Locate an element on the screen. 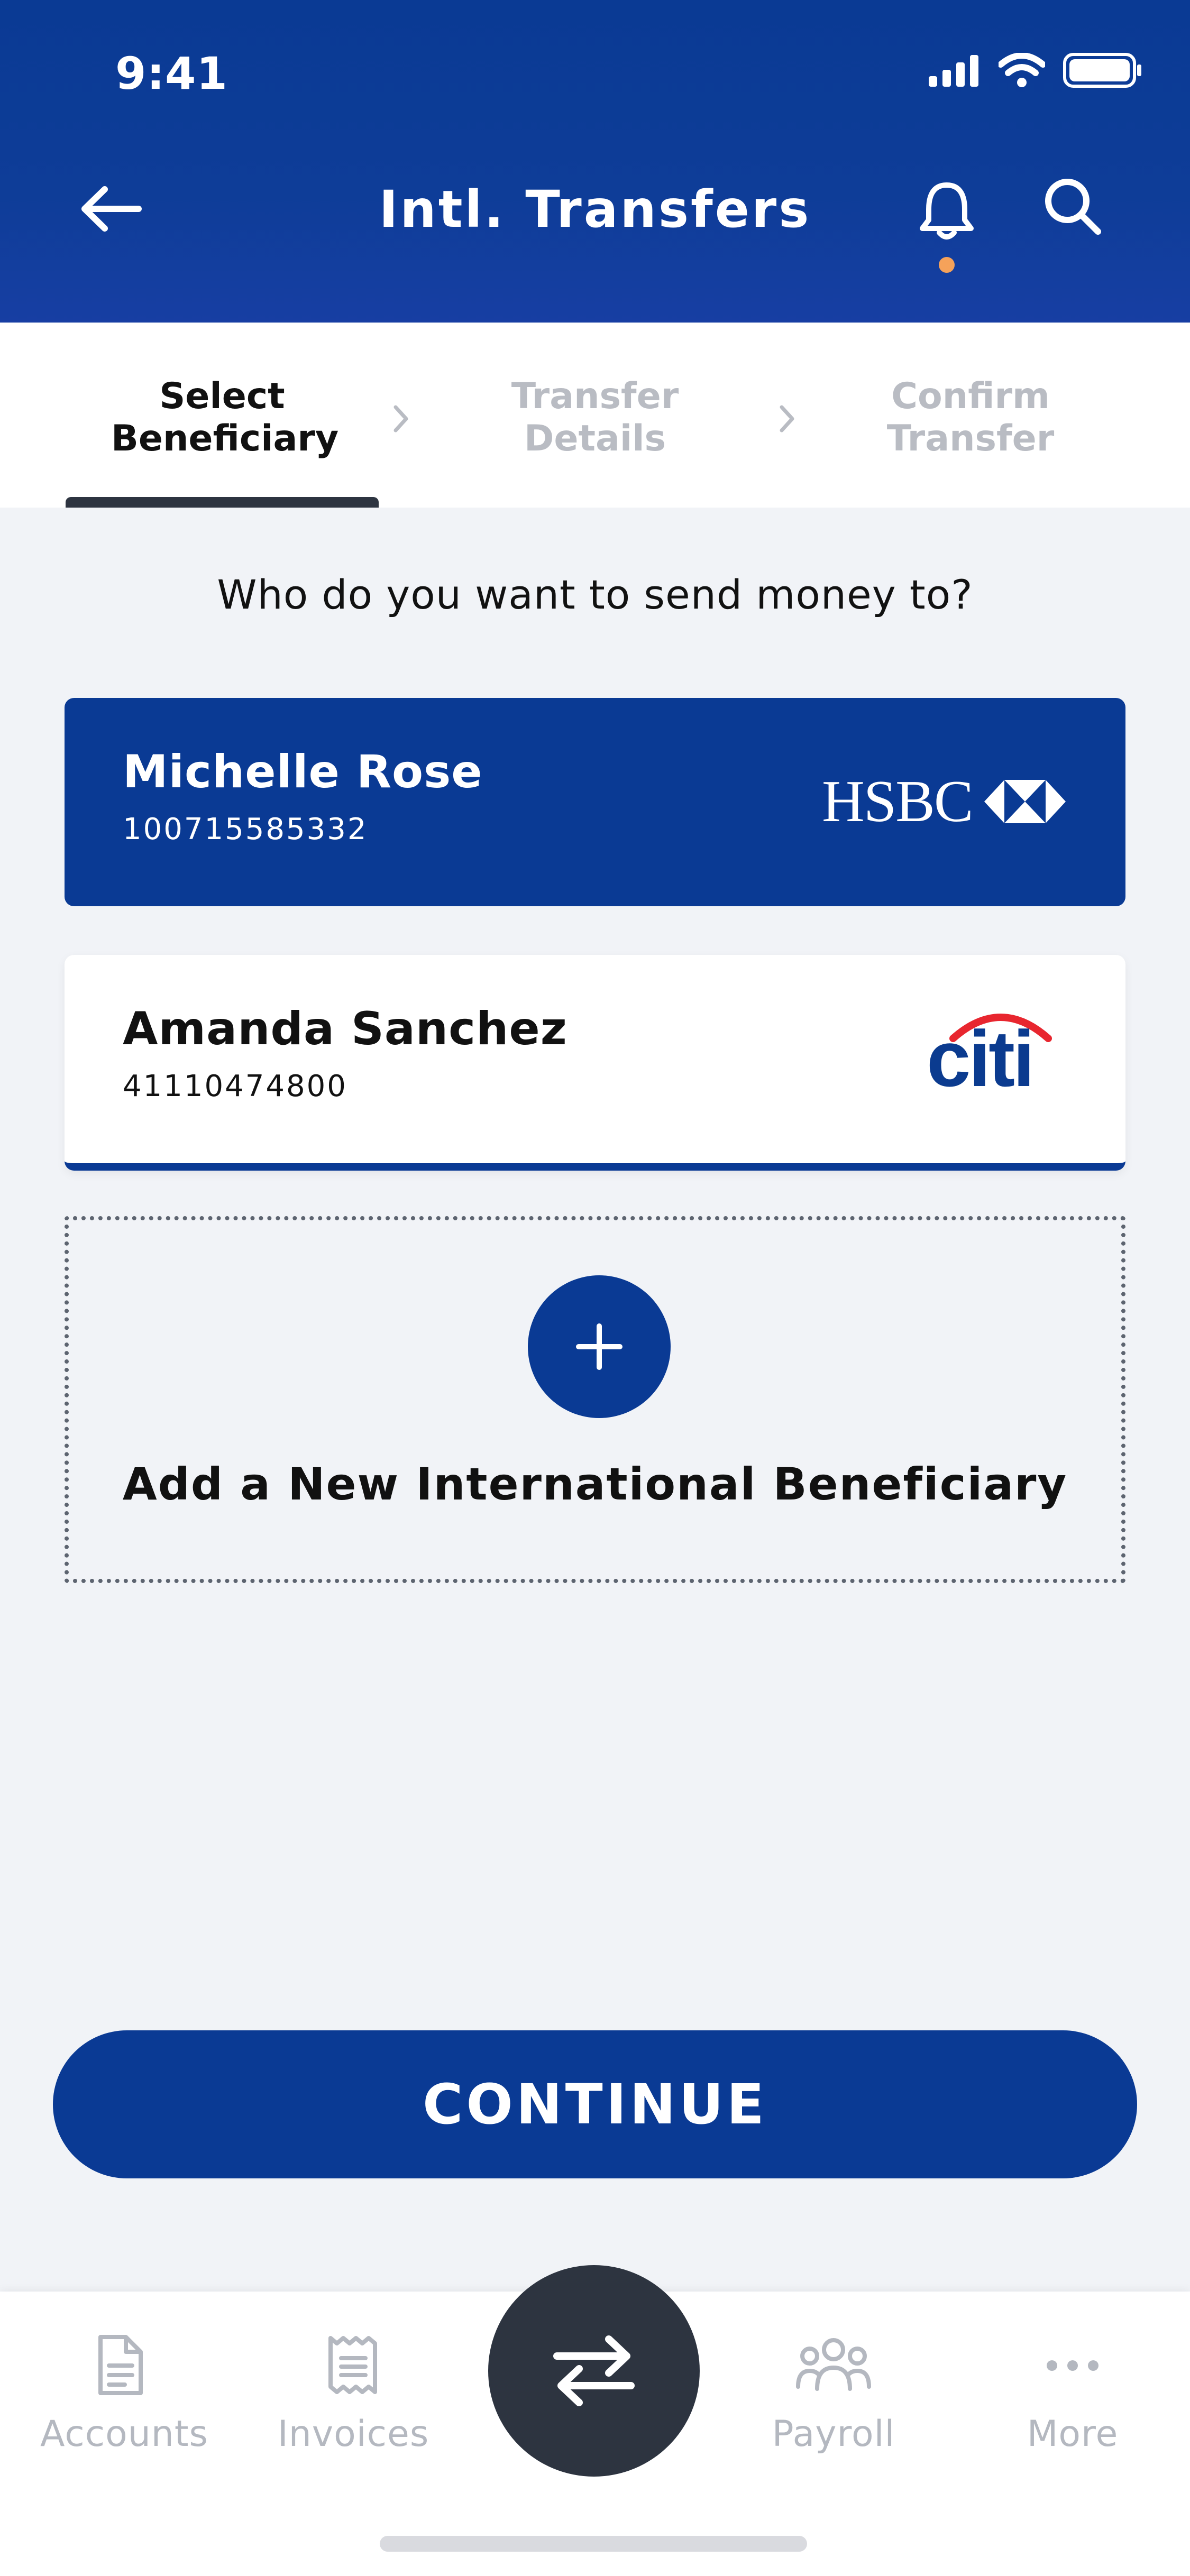 This screenshot has height=2576, width=1190. add-beneficiary-label: Add a New International Beneficiary is located at coordinates (595, 1484).